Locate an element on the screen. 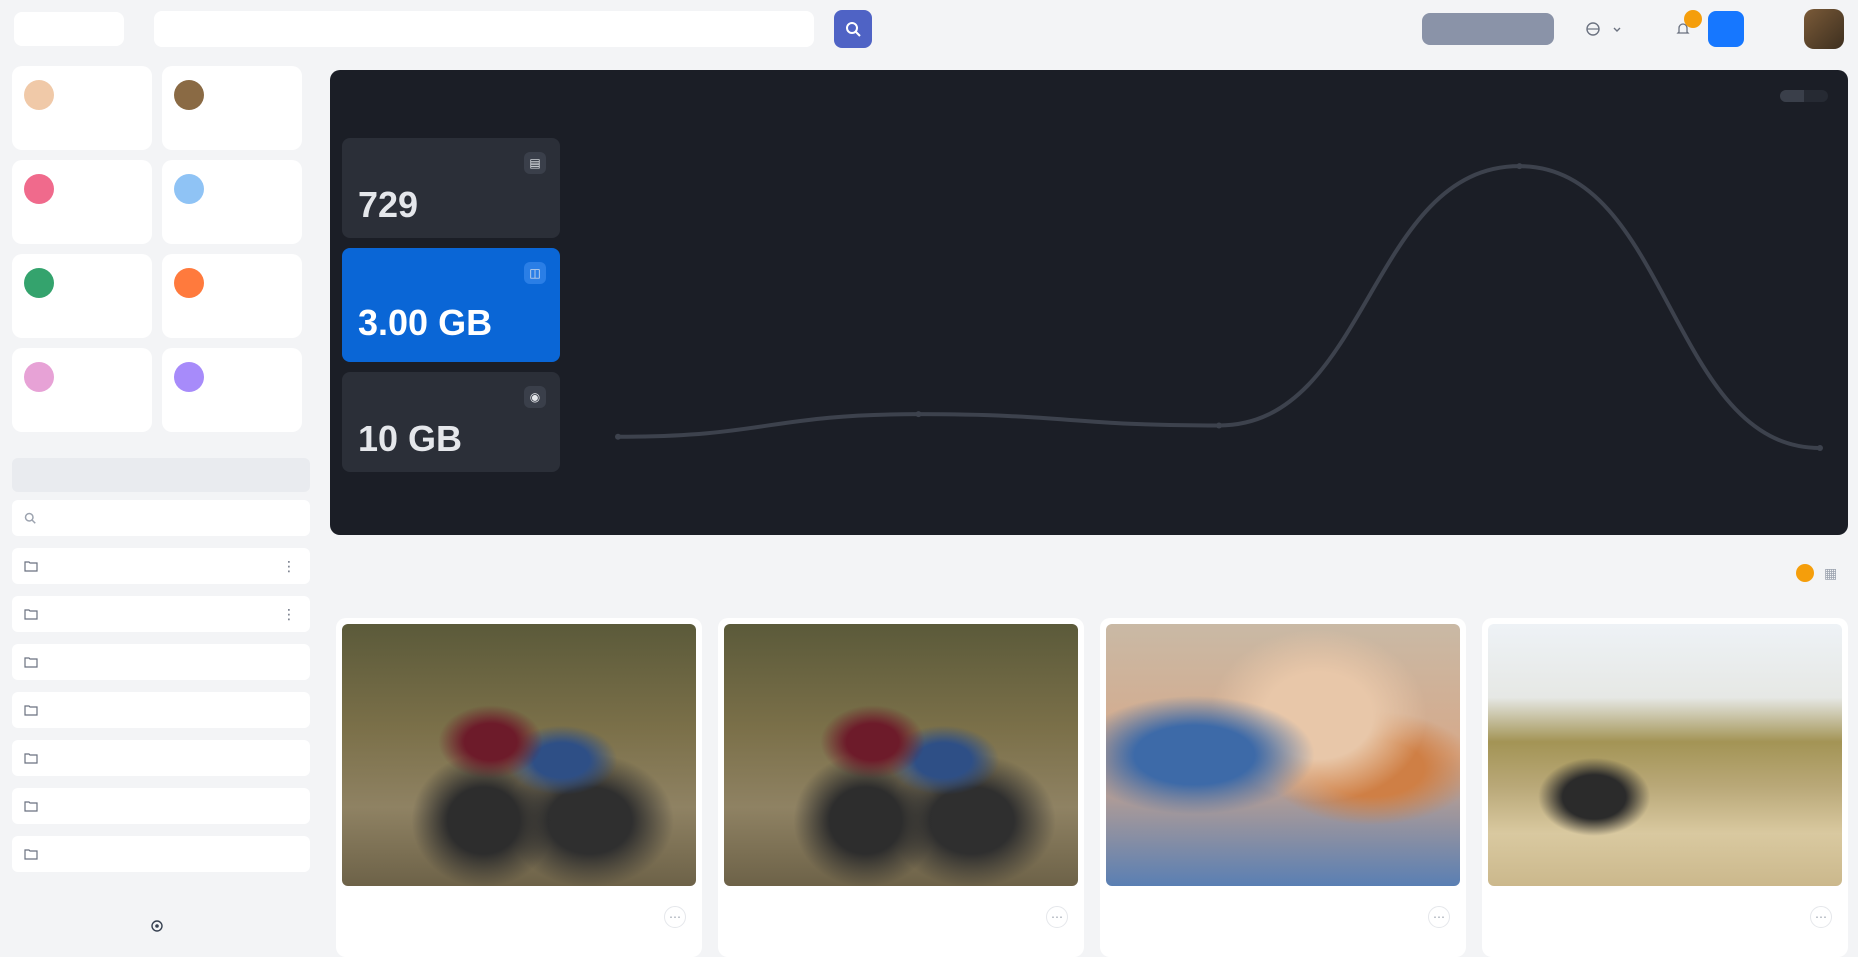 This screenshot has height=957, width=1858. folder-list: ⋮ ⋮ is located at coordinates (161, 710).